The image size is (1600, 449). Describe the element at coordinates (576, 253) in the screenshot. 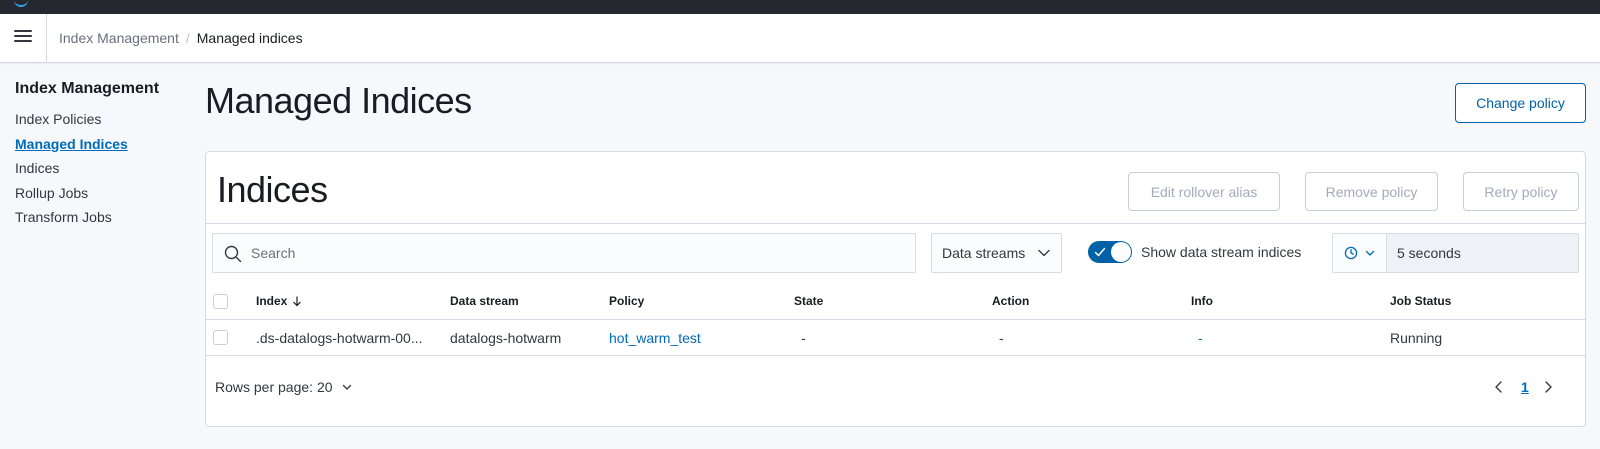

I see `search-input` at that location.